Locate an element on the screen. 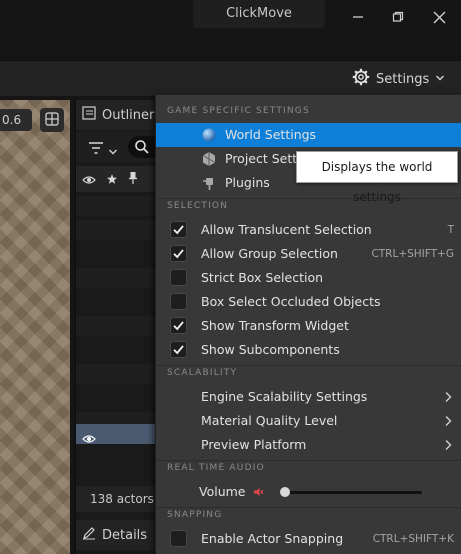 The image size is (461, 554). menu-item-label: Project Setti is located at coordinates (263, 158).